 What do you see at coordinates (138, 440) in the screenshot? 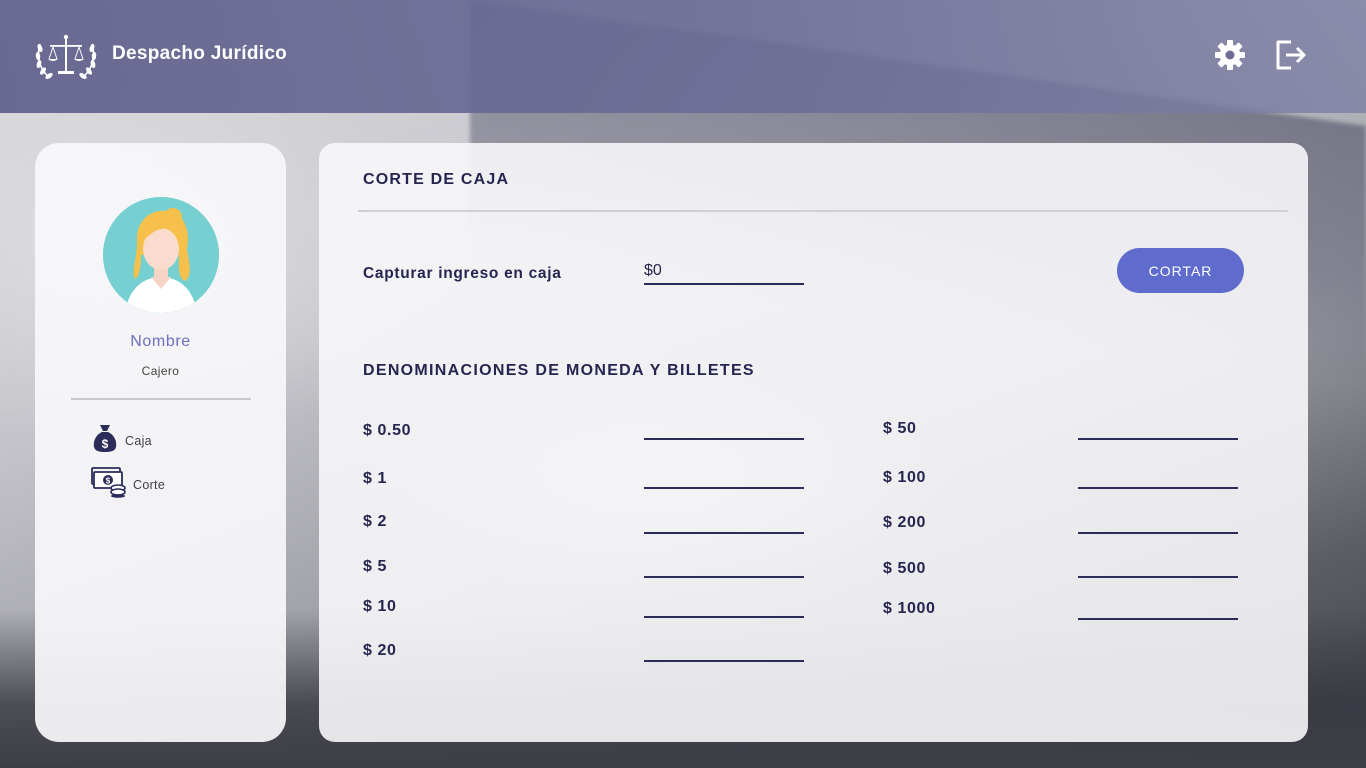
I see `sidebar-item-label: Caja` at bounding box center [138, 440].